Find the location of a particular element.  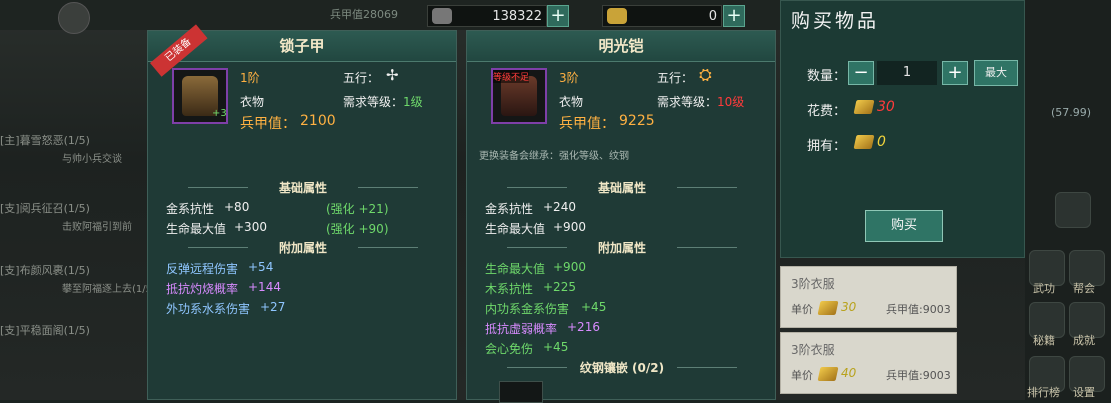

extra-attr-value: +144 is located at coordinates (264, 287).